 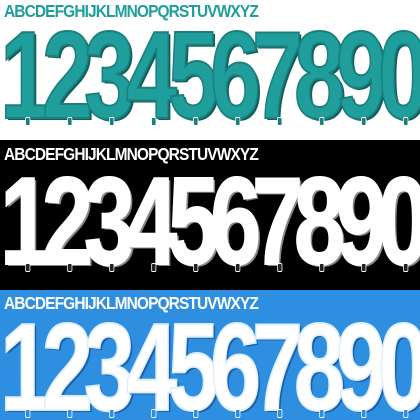 What do you see at coordinates (398, 73) in the screenshot?
I see `teal-digit-0: 0` at bounding box center [398, 73].